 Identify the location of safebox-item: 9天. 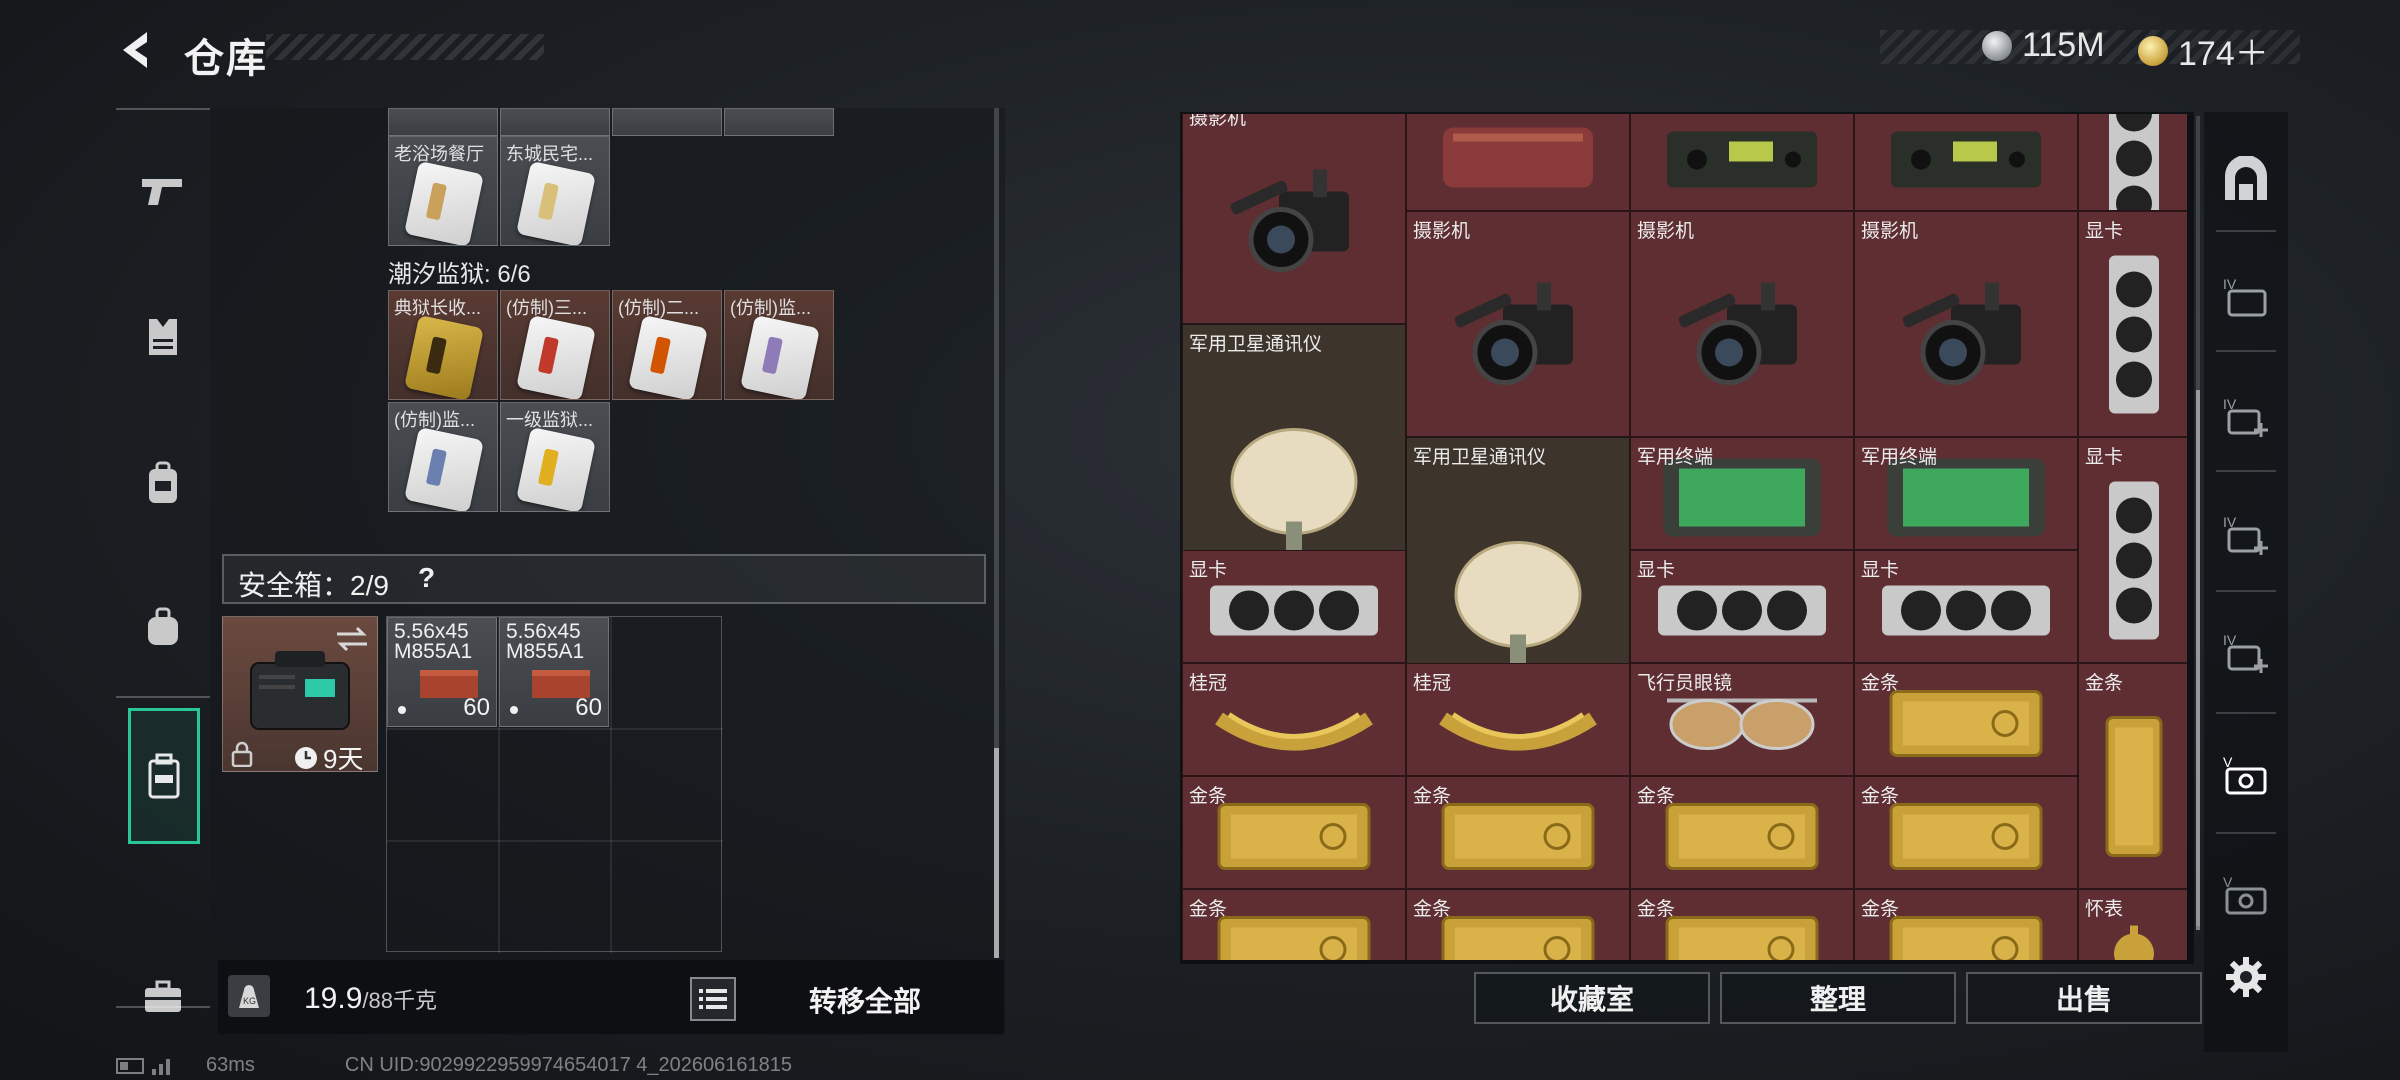
(300, 695).